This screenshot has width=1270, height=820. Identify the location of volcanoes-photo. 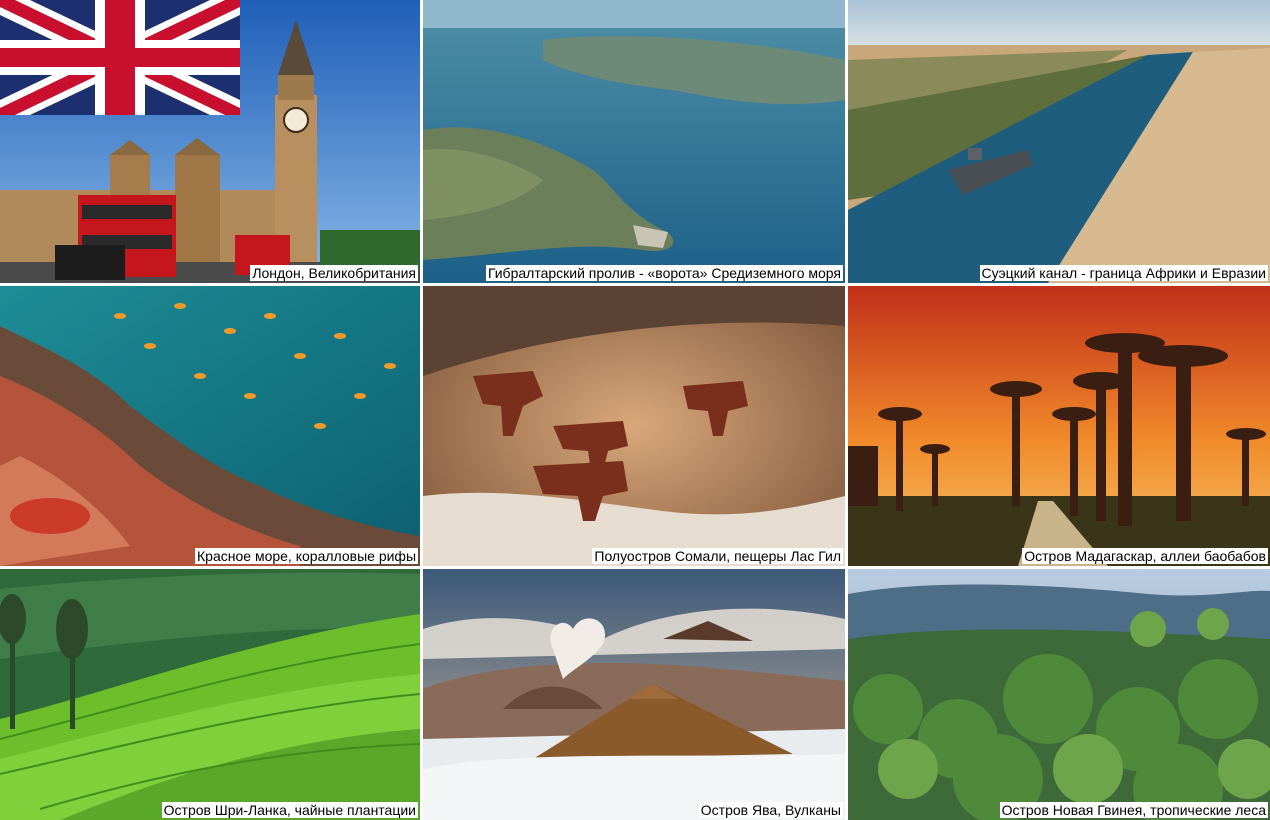
(634, 694).